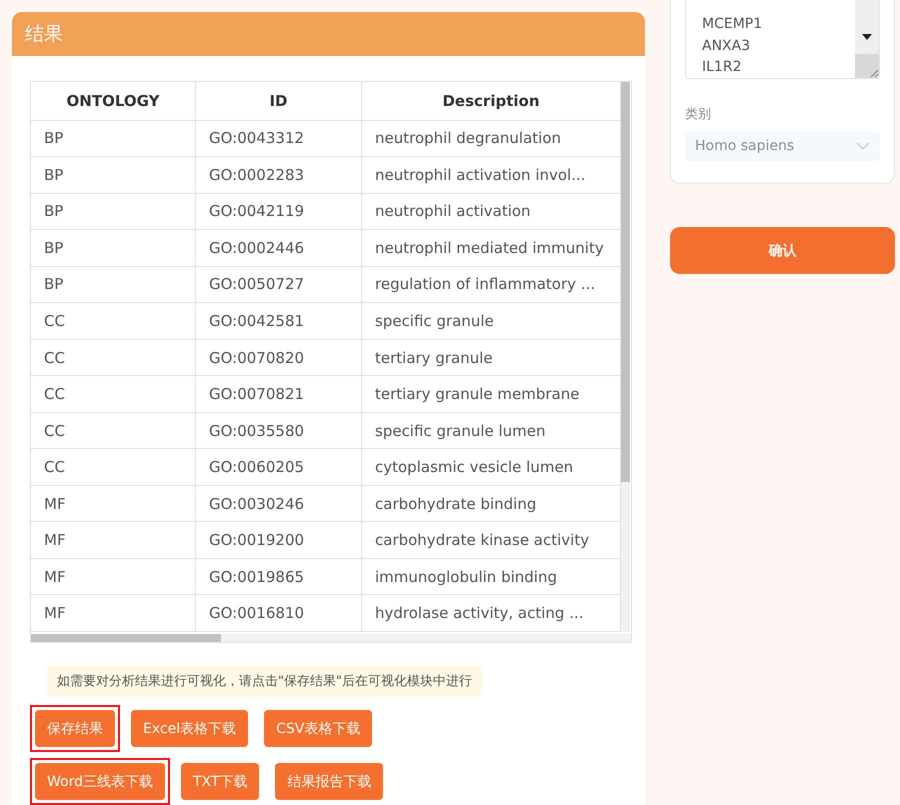  I want to click on table-cell: specific granule lumen, so click(491, 430).